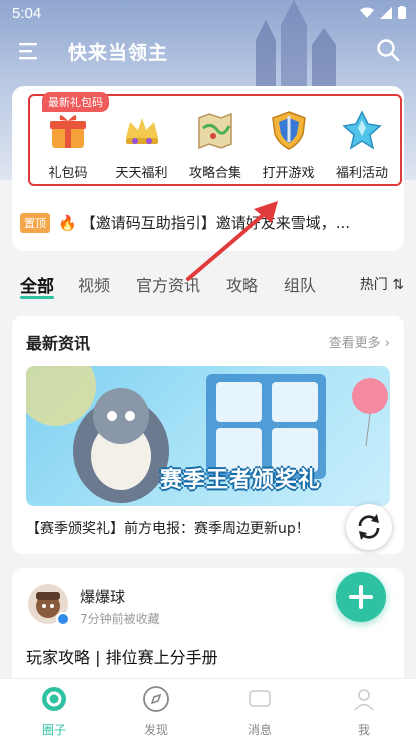  I want to click on post-meta: 7分钟前被收藏, so click(120, 619).